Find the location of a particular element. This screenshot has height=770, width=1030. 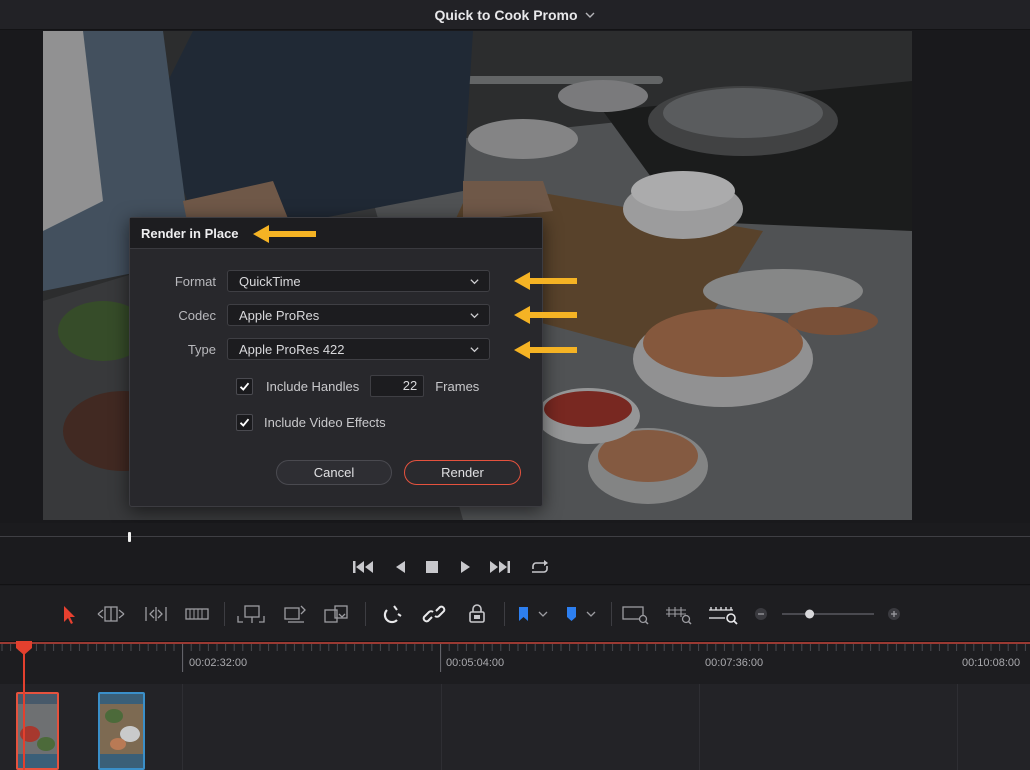

zoom-in-icon is located at coordinates (894, 614).